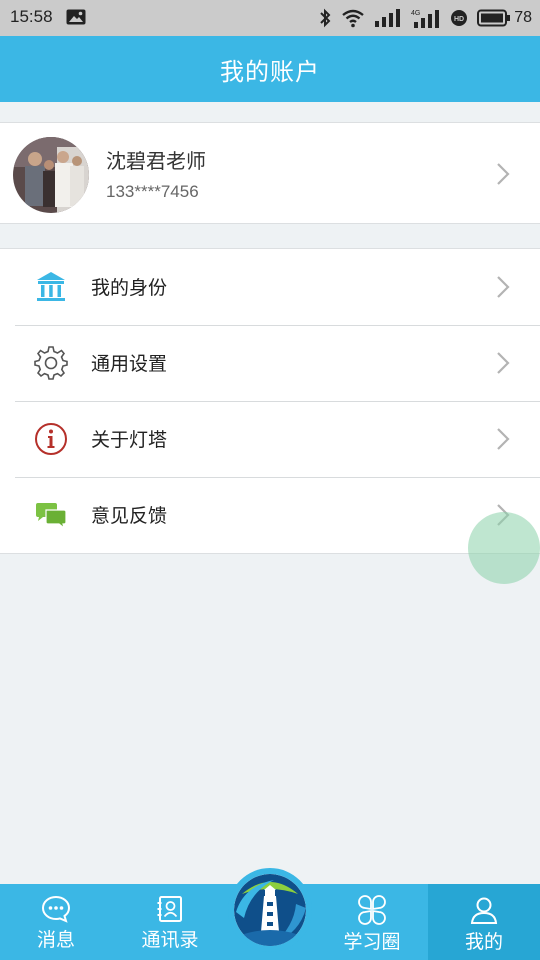 This screenshot has width=540, height=960. I want to click on menu-item-label: 通用设置, so click(129, 364).